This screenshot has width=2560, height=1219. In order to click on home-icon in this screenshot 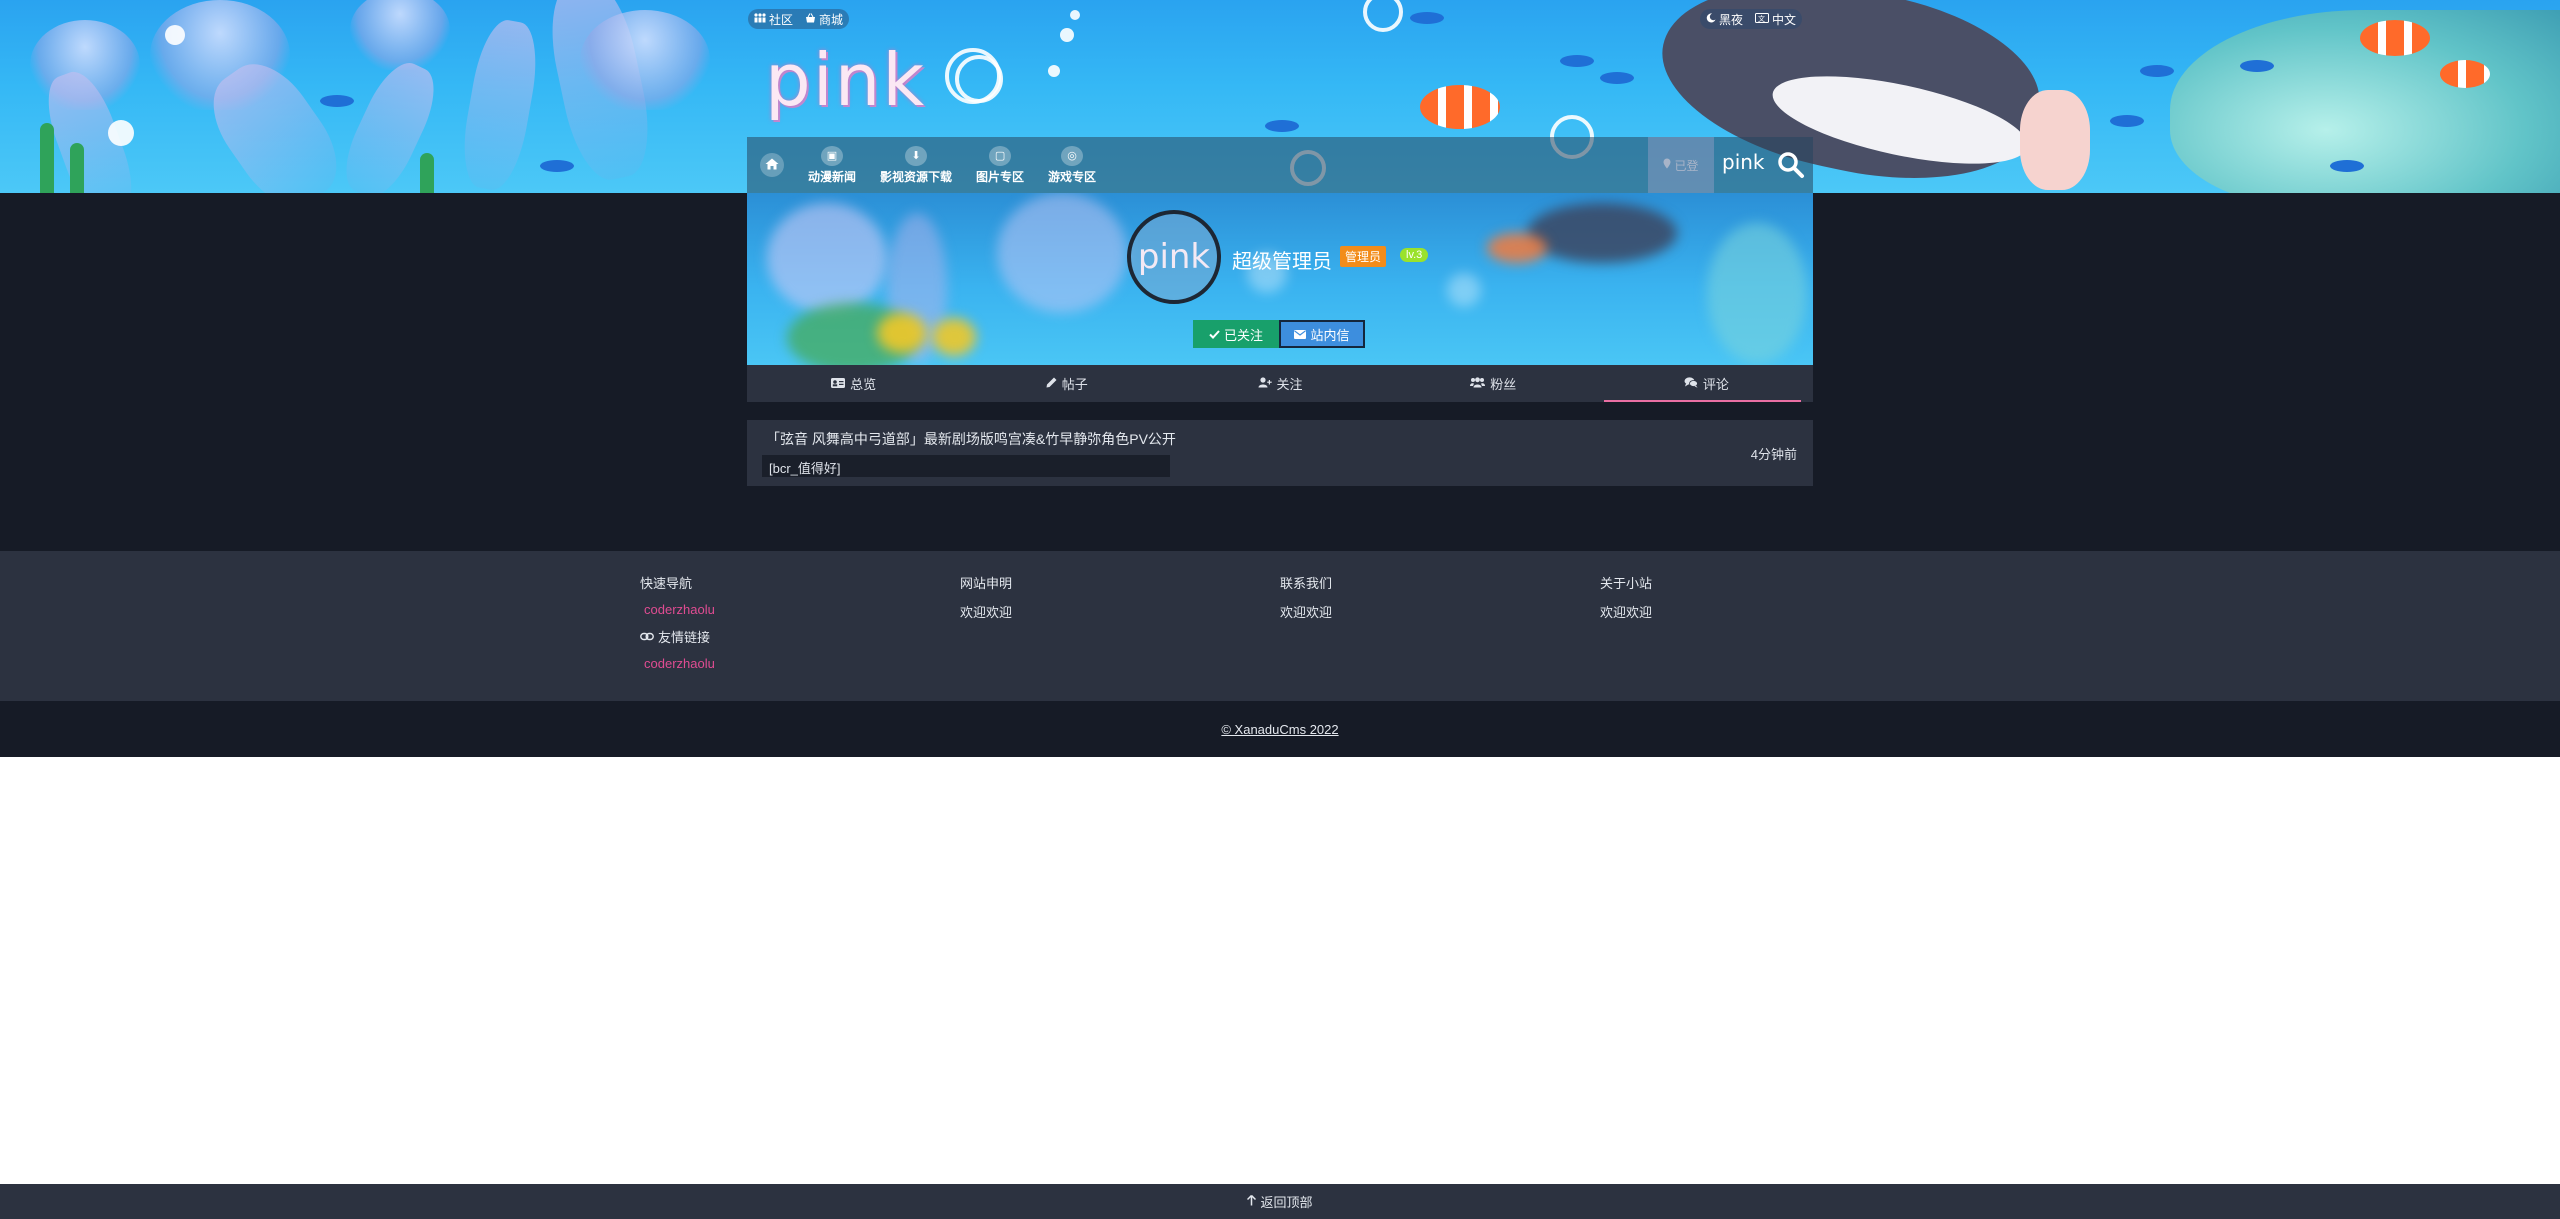, I will do `click(772, 165)`.